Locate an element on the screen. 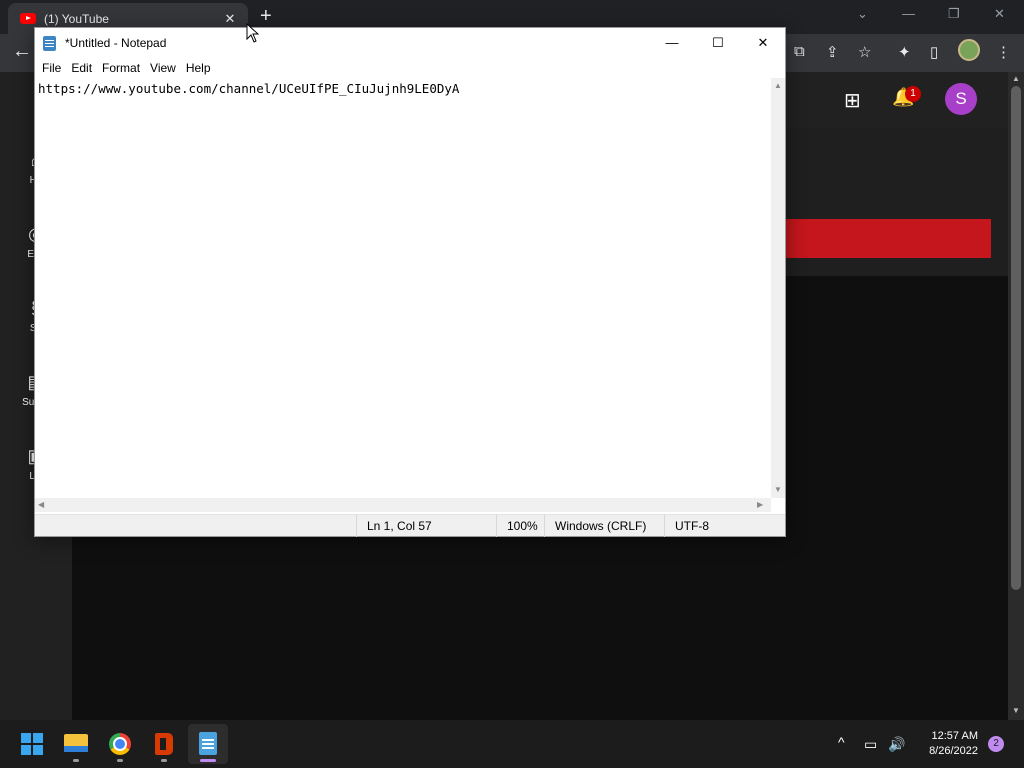  scrollbar-thumb is located at coordinates (1016, 338).